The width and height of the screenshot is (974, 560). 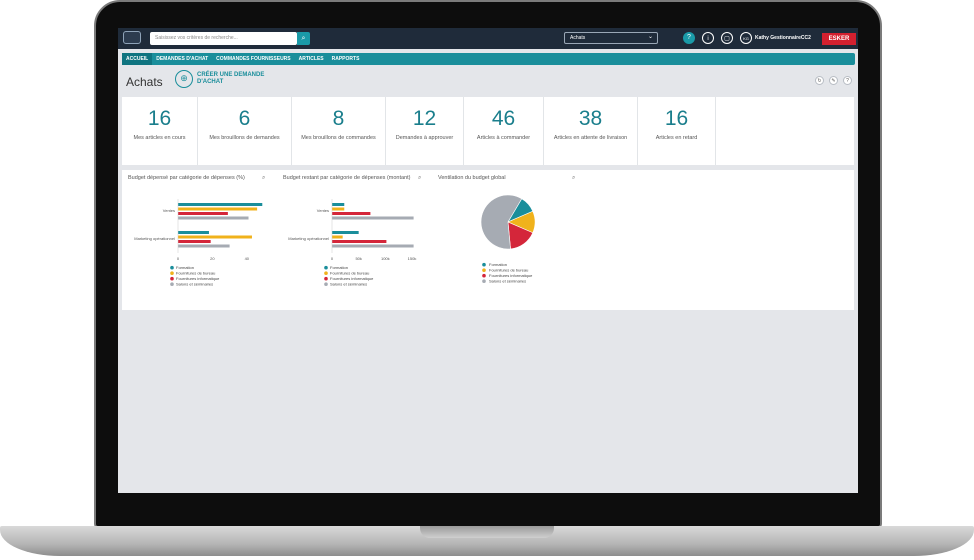 I want to click on refresh-icon: ↻, so click(x=819, y=80).